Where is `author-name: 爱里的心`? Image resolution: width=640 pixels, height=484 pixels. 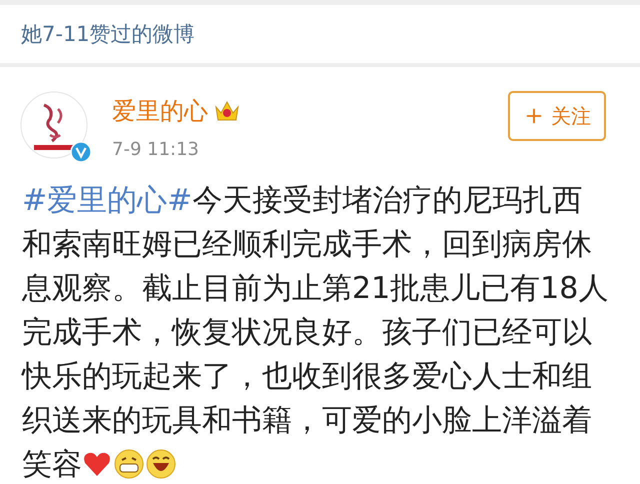
author-name: 爱里的心 is located at coordinates (160, 111).